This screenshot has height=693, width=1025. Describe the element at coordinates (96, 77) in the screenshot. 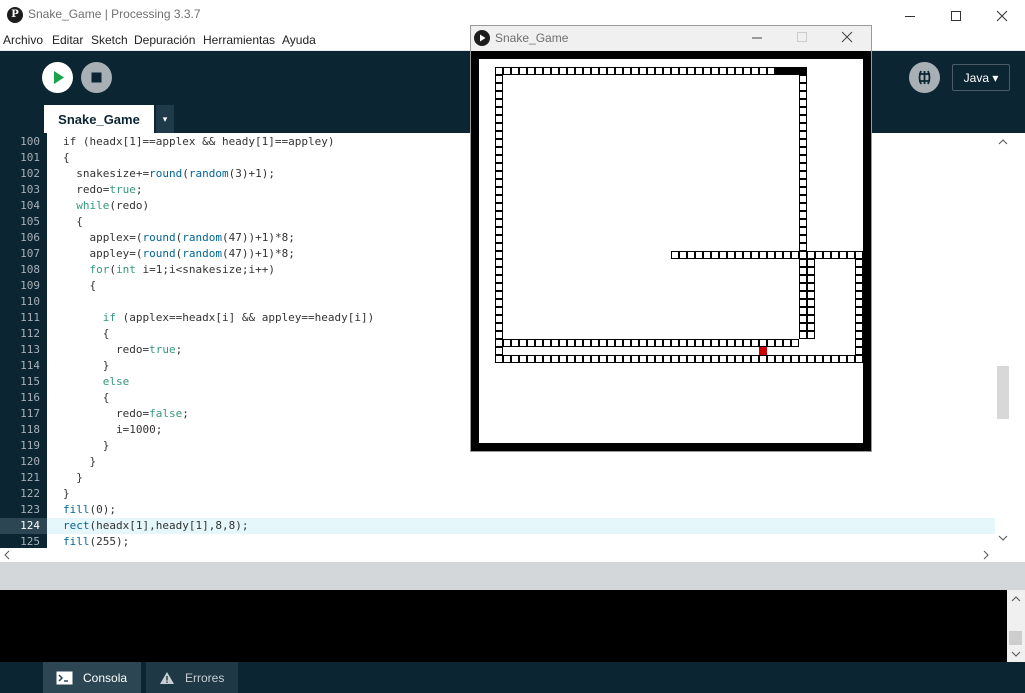

I see `stop-button` at that location.